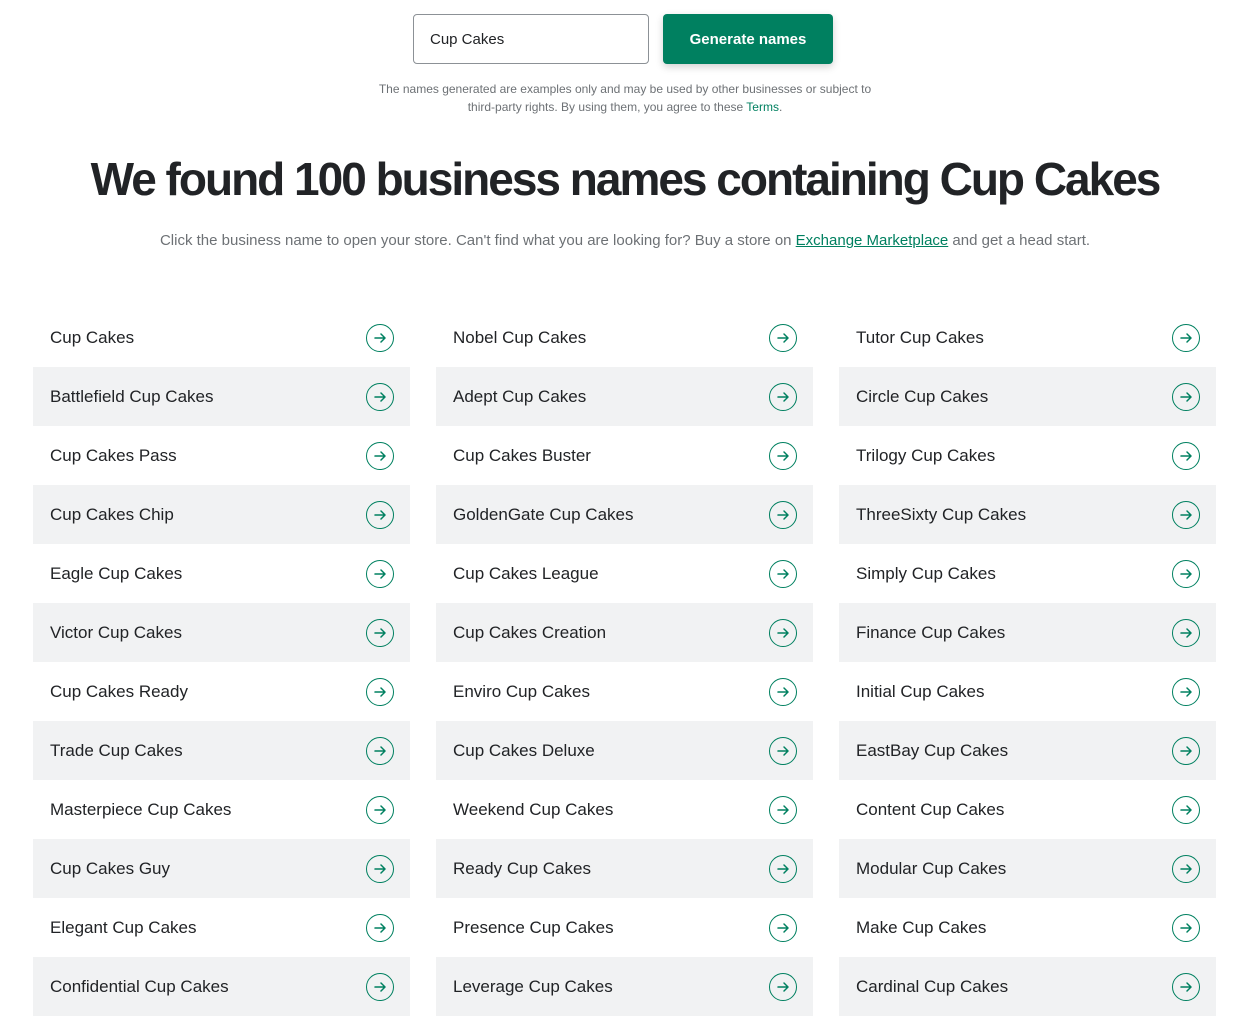  What do you see at coordinates (1027, 514) in the screenshot?
I see `business-name-item: ThreeSixty Cup Cakes` at bounding box center [1027, 514].